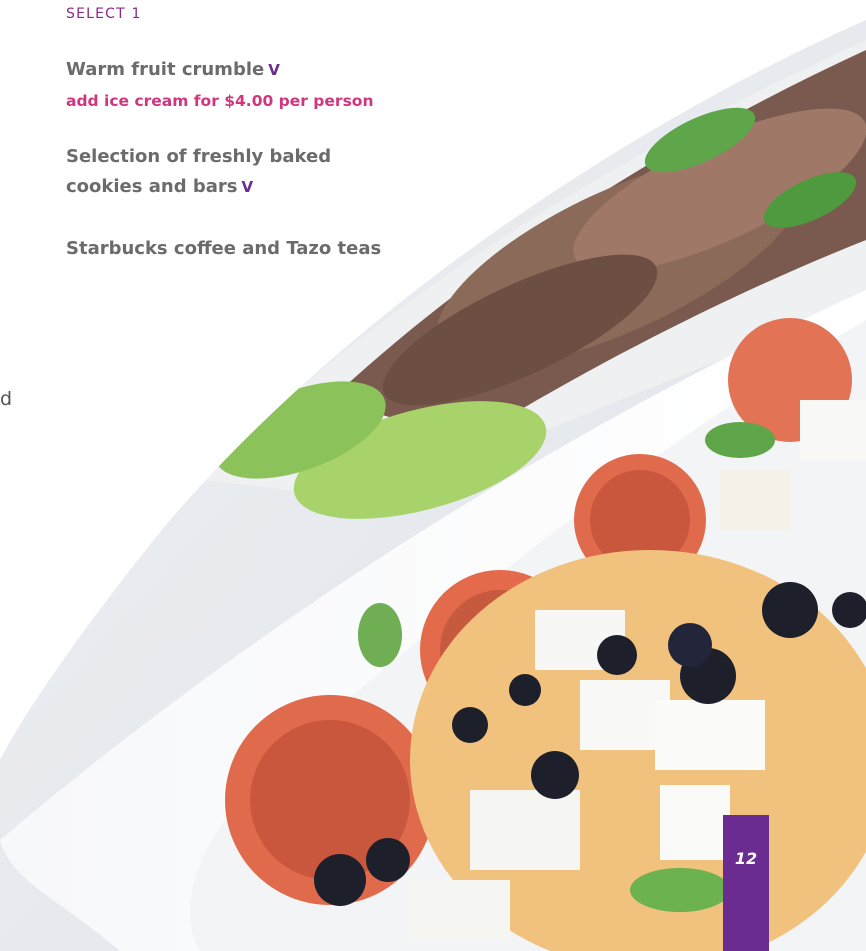  What do you see at coordinates (220, 101) in the screenshot?
I see `ice-cream-addon: add ice cream for $4.00 per person` at bounding box center [220, 101].